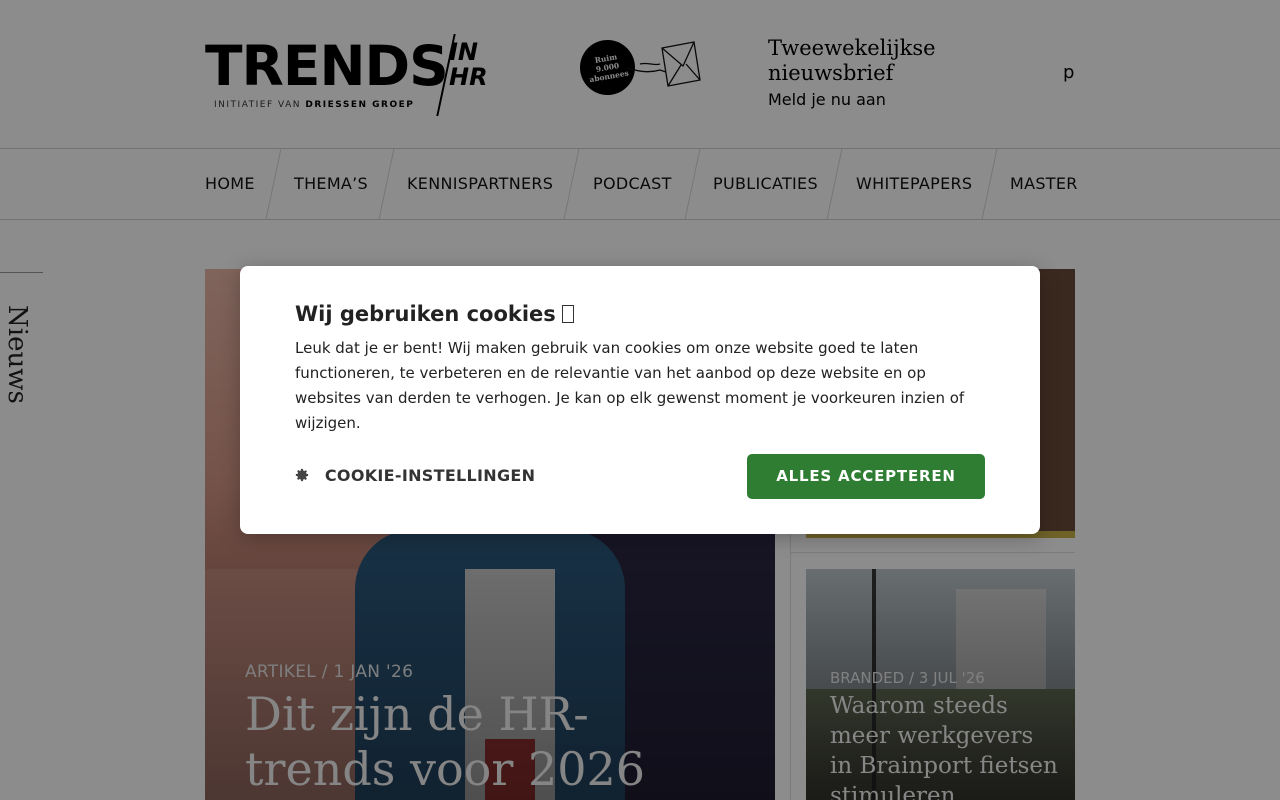 Image resolution: width=1280 pixels, height=800 pixels. Describe the element at coordinates (567, 314) in the screenshot. I see `cookie-emoji-icon` at that location.